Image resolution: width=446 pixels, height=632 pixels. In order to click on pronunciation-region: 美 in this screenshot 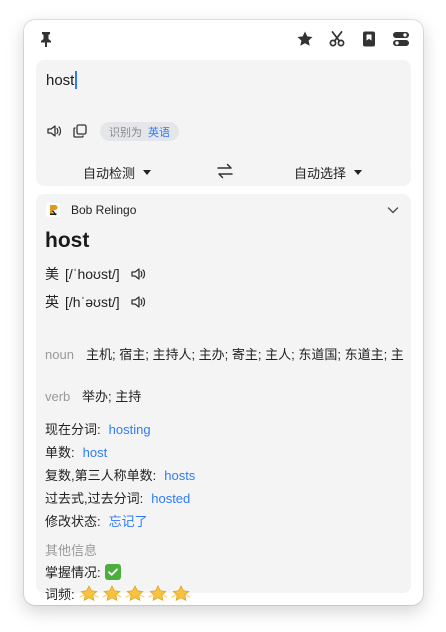, I will do `click(52, 274)`.